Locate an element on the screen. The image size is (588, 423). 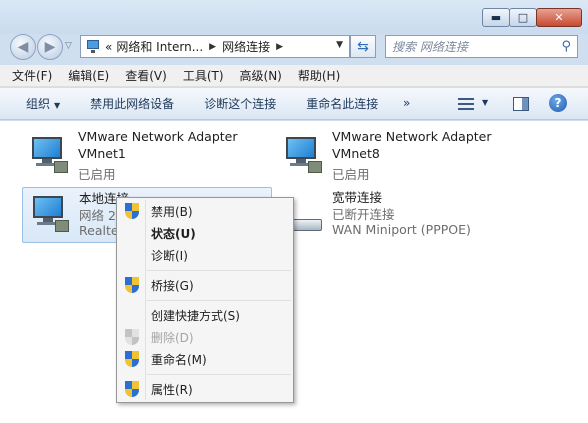
minimize-button: ▬ is located at coordinates (496, 17).